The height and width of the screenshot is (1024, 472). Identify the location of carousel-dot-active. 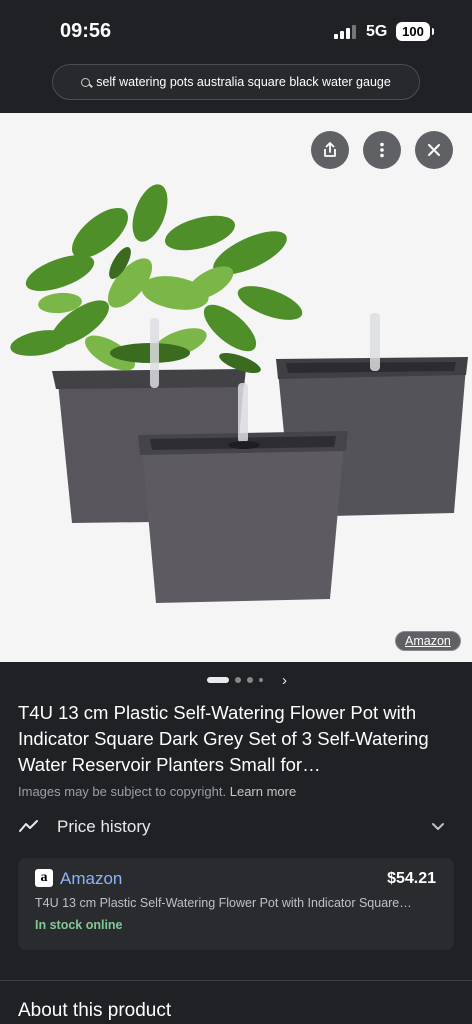
(218, 680).